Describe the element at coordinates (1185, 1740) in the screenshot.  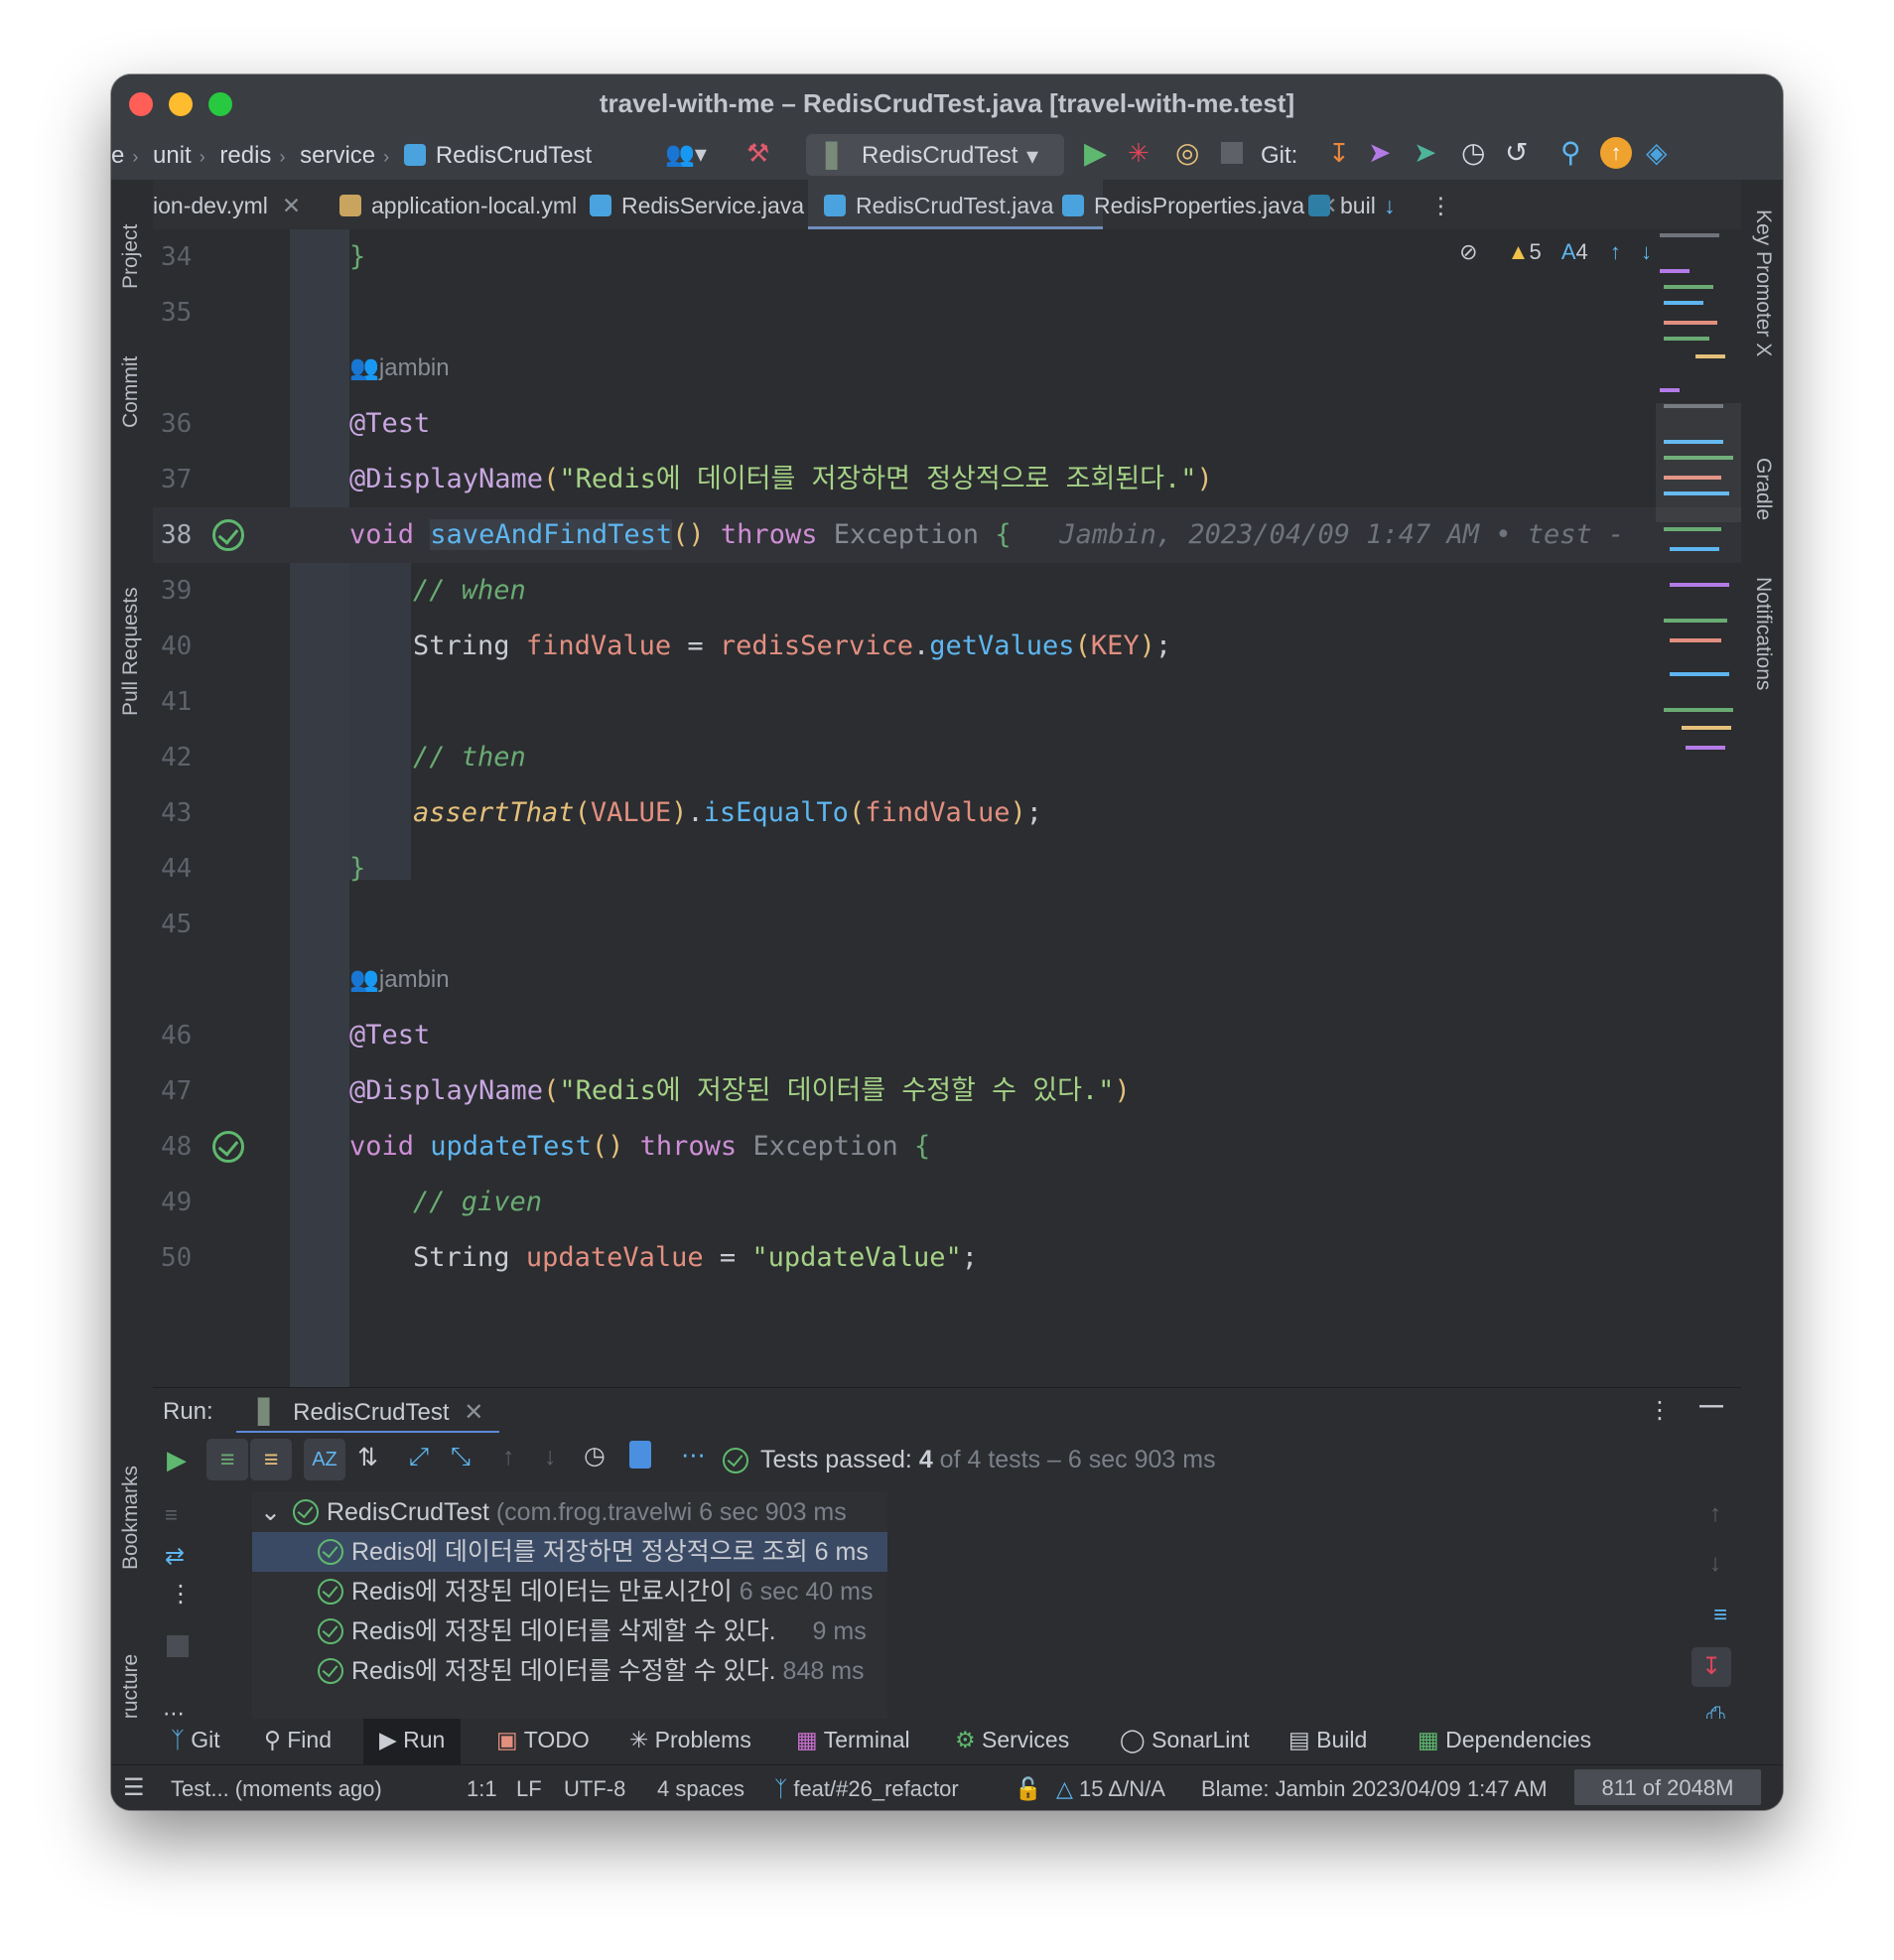
I see `sonarlint-tool-button: ◯ SonarLint` at that location.